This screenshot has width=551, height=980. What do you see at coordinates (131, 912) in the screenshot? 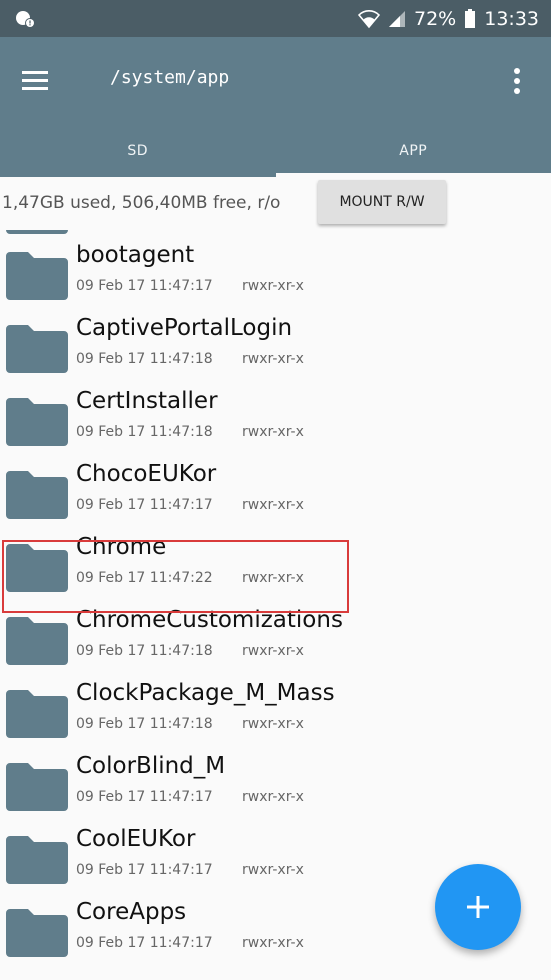
I see `file-name: CoreApps` at bounding box center [131, 912].